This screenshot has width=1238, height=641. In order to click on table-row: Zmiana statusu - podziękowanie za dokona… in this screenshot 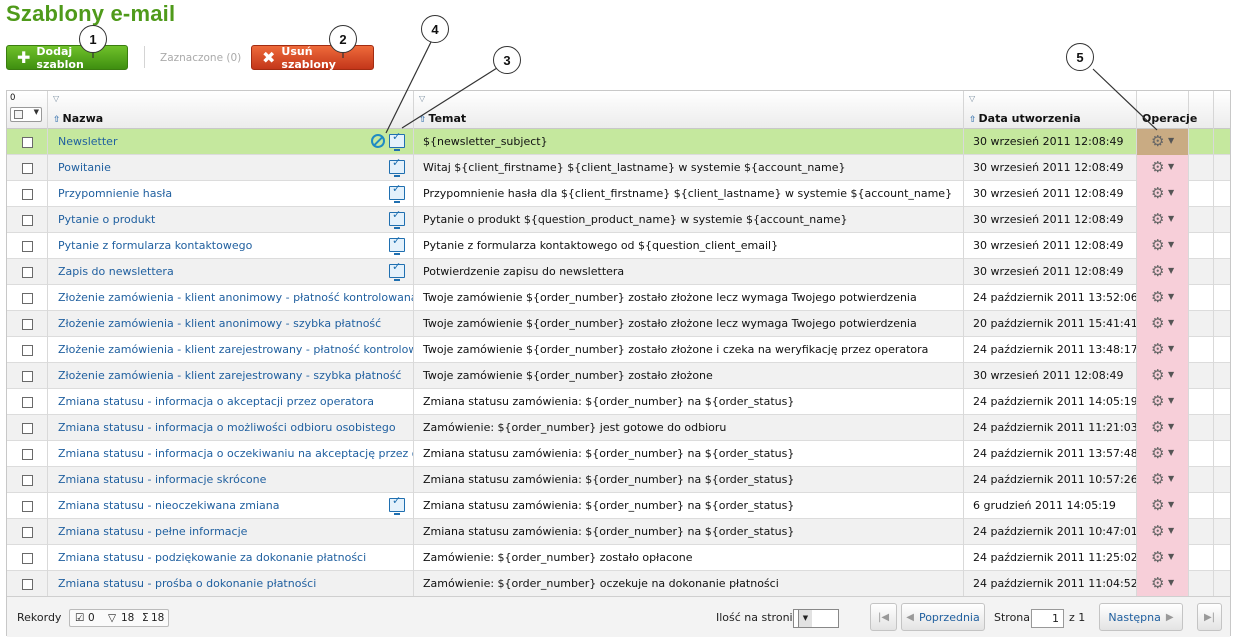, I will do `click(618, 558)`.